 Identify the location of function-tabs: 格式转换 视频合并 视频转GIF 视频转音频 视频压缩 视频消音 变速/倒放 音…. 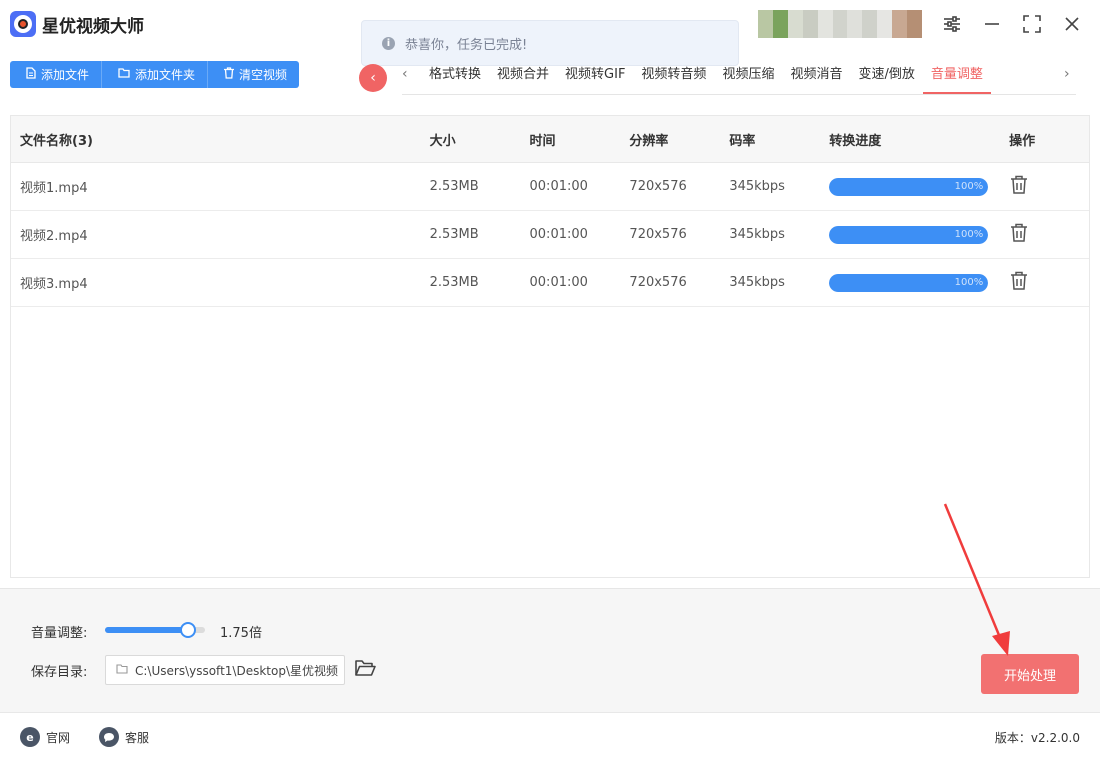
(706, 77).